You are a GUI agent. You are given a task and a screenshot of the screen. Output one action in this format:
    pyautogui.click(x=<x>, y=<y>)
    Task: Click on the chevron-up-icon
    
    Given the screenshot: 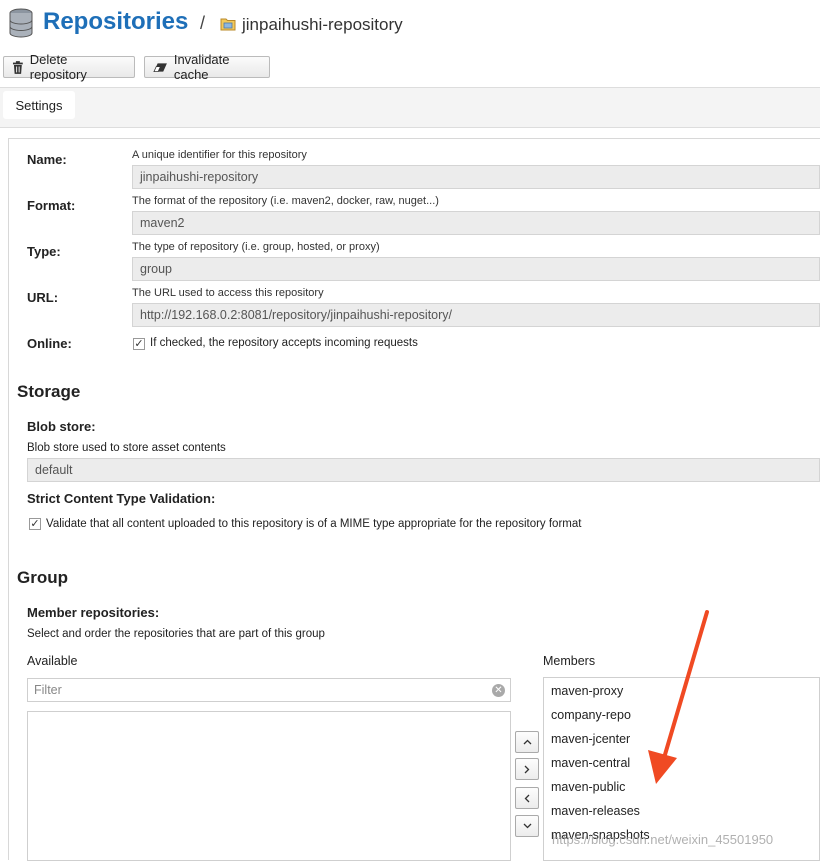 What is the action you would take?
    pyautogui.click(x=527, y=742)
    